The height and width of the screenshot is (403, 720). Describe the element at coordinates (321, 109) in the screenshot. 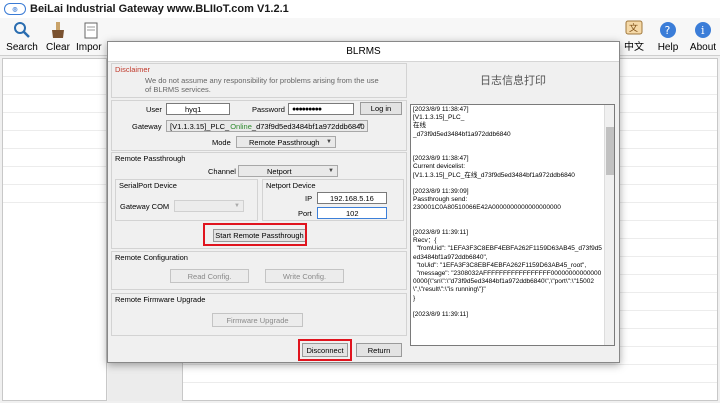

I see `password-input: ●●●●●●●●●` at that location.